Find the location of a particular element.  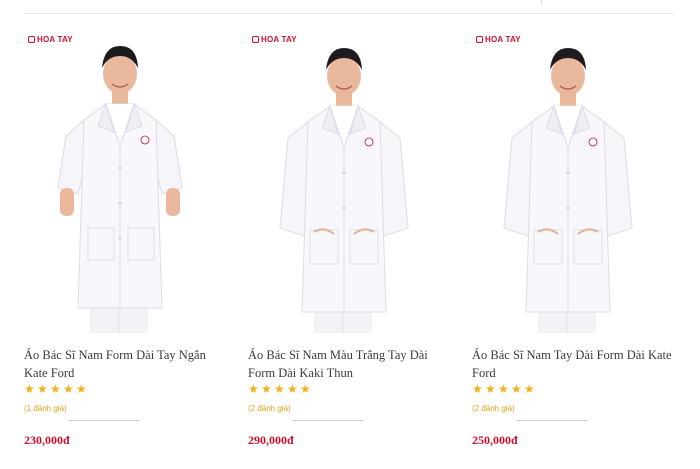

product-price: 230,000đ is located at coordinates (47, 440).